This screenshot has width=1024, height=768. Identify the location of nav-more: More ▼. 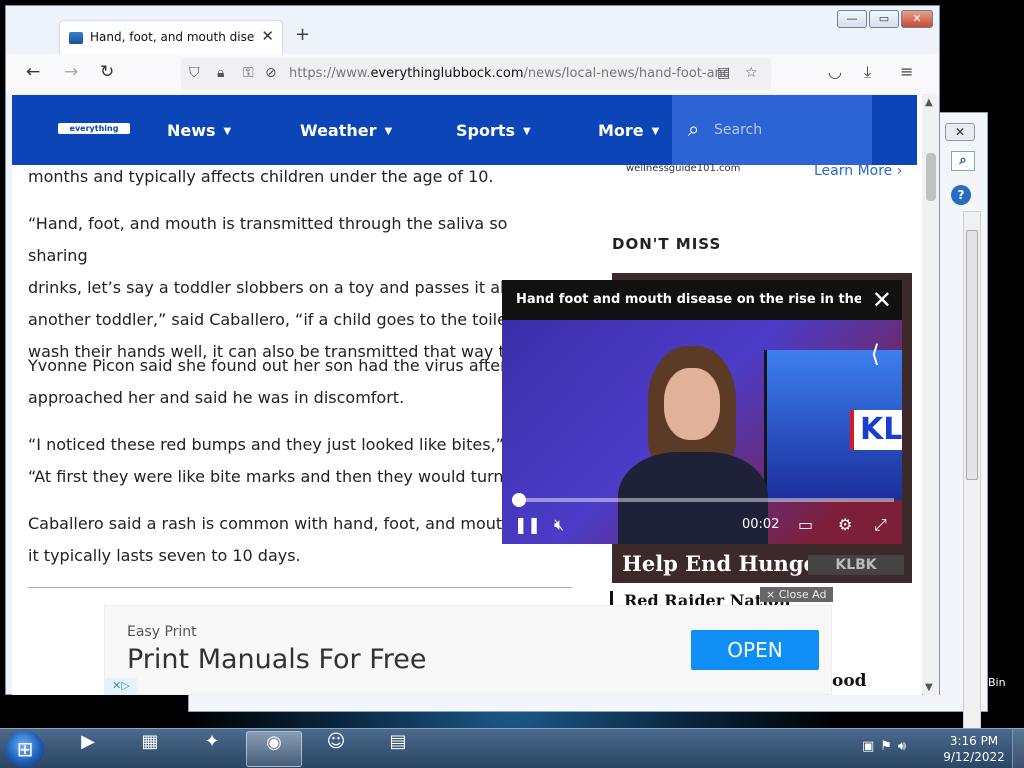
(628, 130).